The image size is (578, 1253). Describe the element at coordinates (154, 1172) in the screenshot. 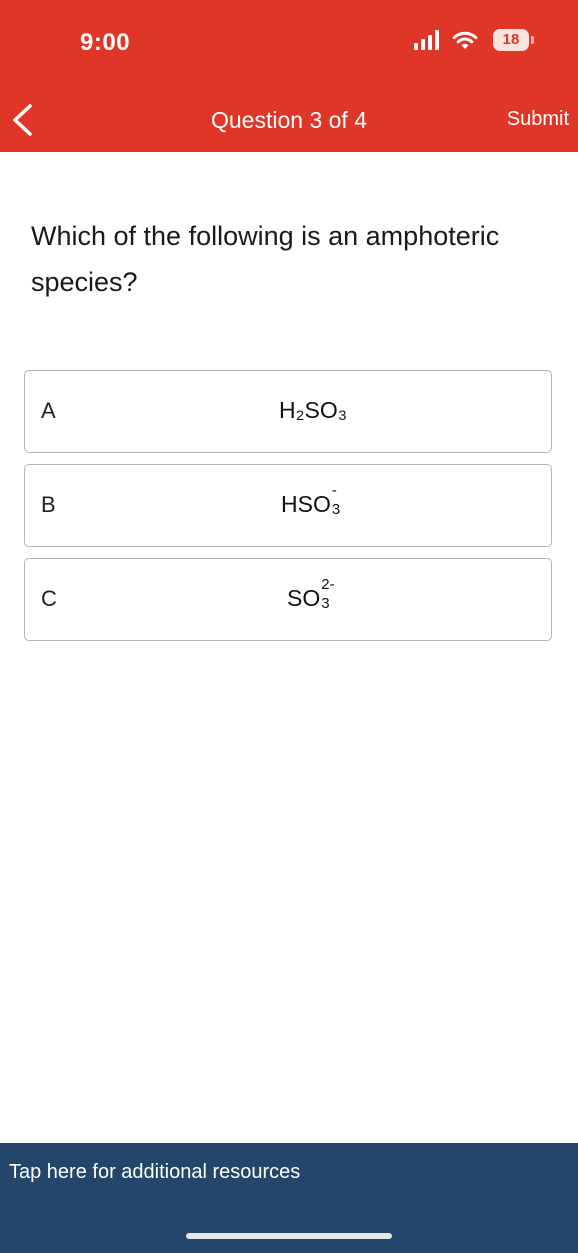

I see `additional-resources-link: Tap here for additional resources` at that location.